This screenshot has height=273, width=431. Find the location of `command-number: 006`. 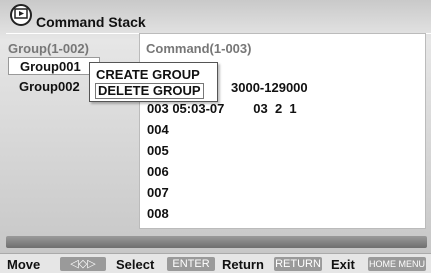

command-number: 006 is located at coordinates (158, 171).